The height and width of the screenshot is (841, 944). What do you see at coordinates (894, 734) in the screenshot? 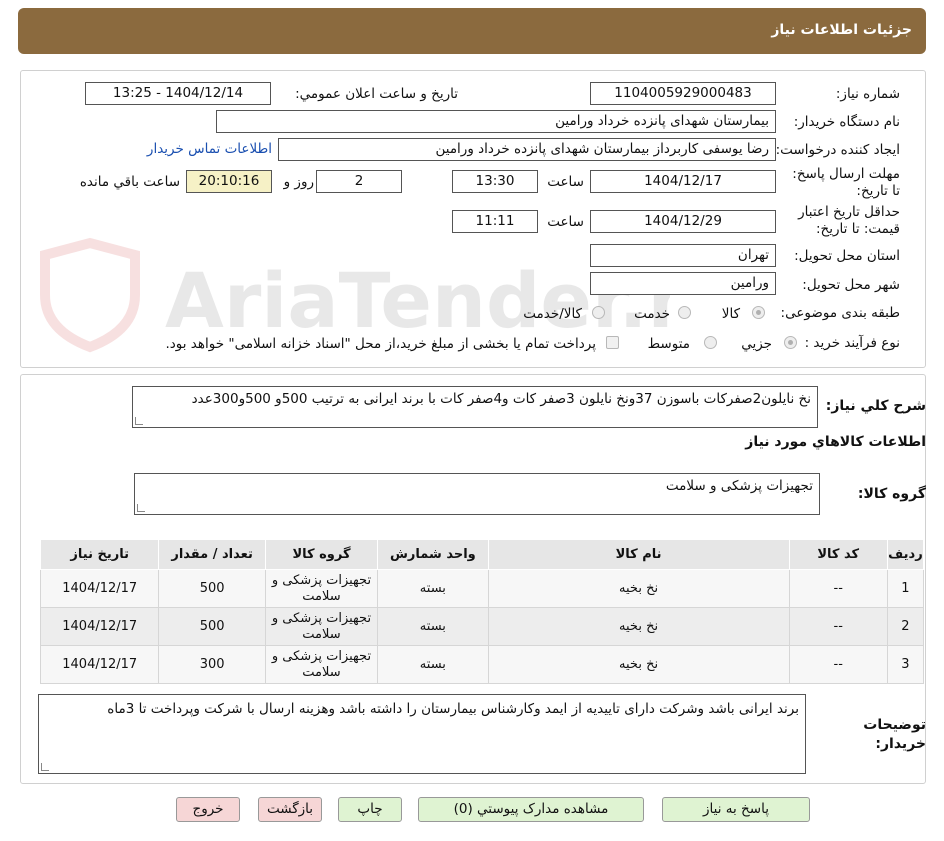
I see `buyer-notes-label: توضیحات خریدار:` at bounding box center [894, 734].